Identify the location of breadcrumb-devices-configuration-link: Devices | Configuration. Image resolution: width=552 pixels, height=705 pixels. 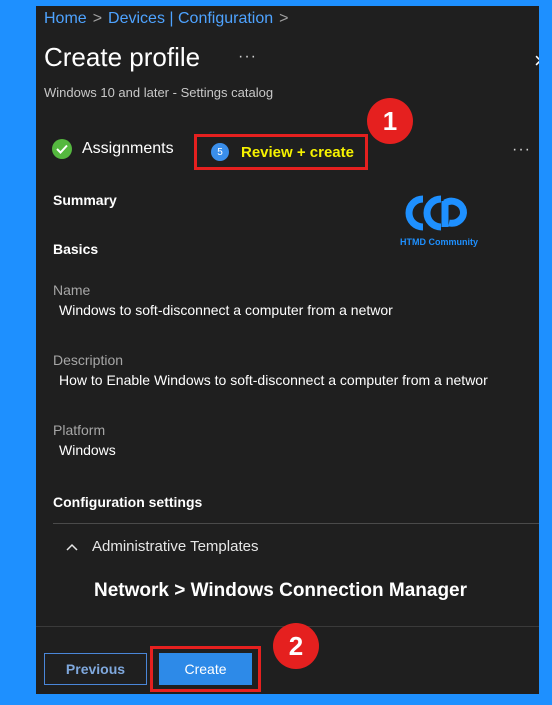
(190, 18).